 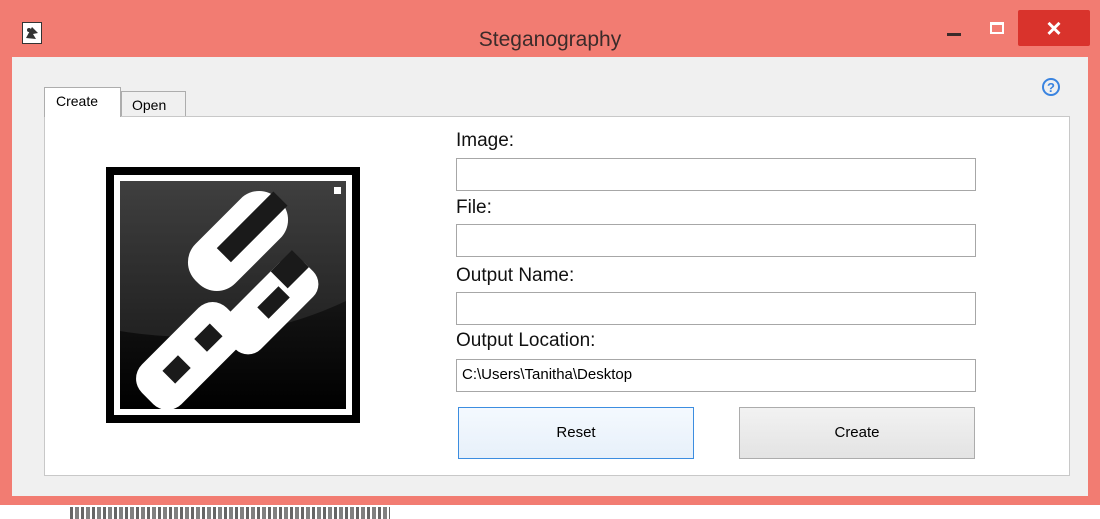 What do you see at coordinates (954, 28) in the screenshot?
I see `minimize-button` at bounding box center [954, 28].